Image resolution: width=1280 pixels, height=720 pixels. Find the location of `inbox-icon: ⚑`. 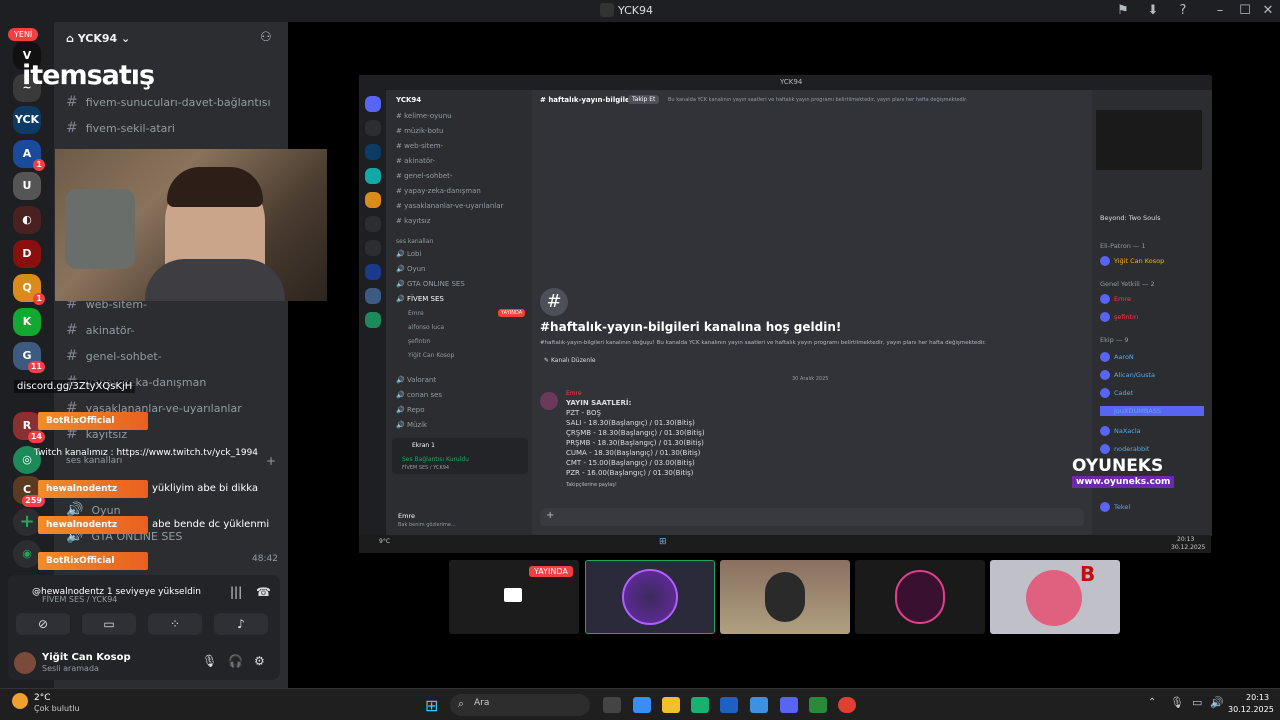

inbox-icon: ⚑ is located at coordinates (1123, 11).